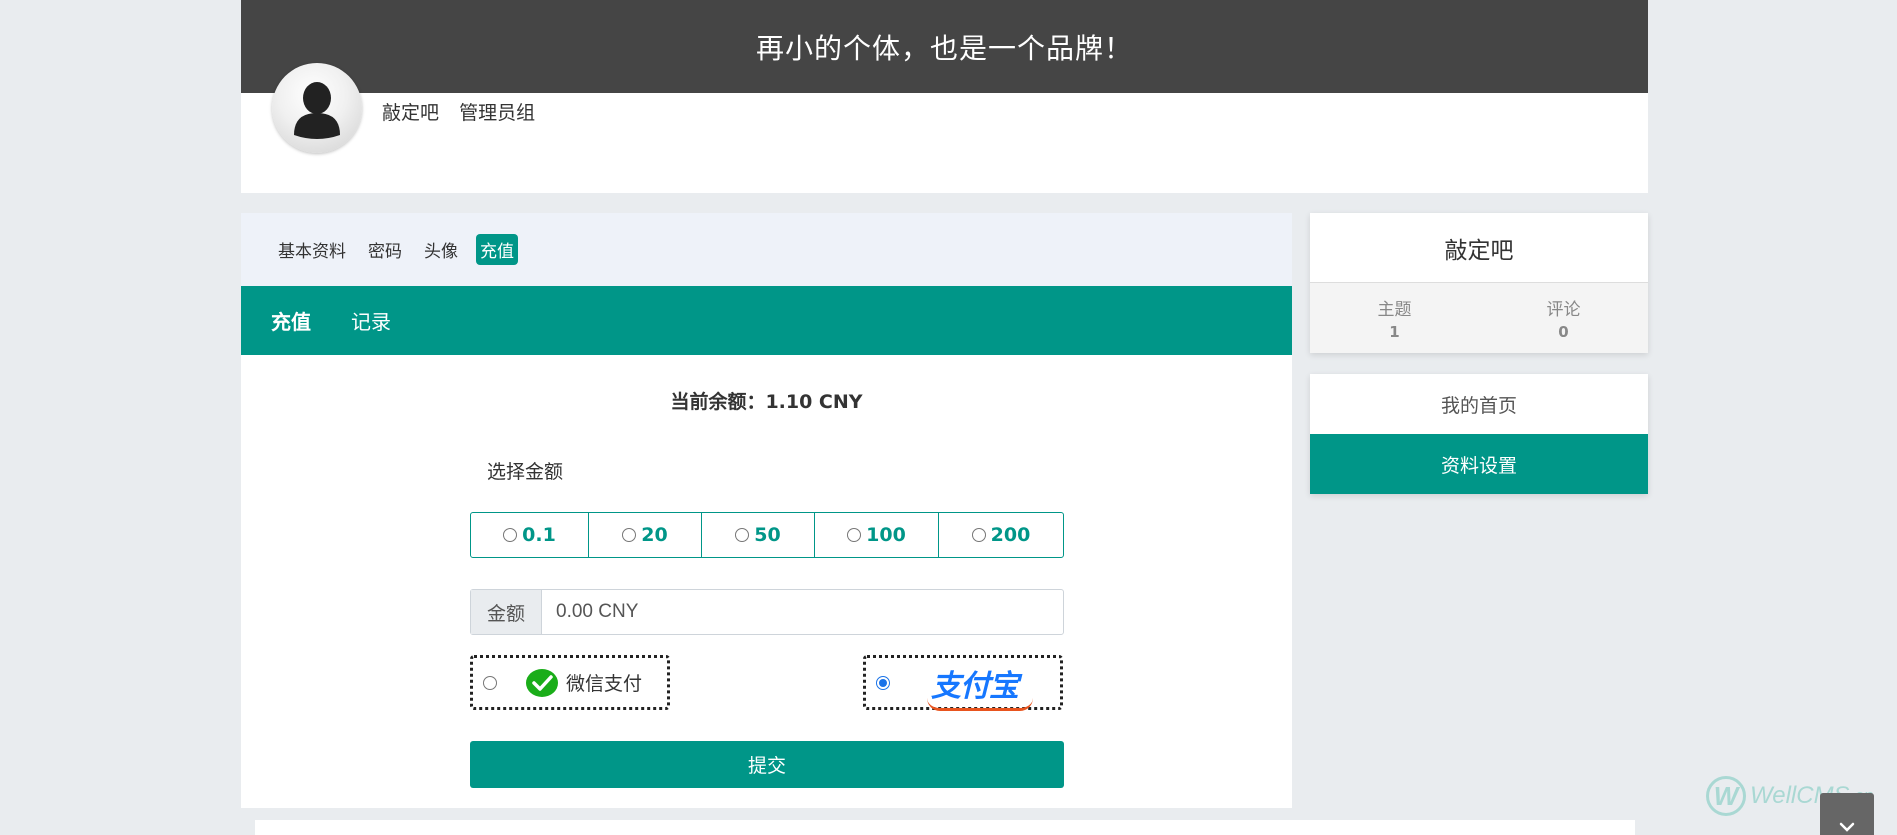 The image size is (1897, 835). Describe the element at coordinates (411, 113) in the screenshot. I see `username: 敲定吧` at that location.